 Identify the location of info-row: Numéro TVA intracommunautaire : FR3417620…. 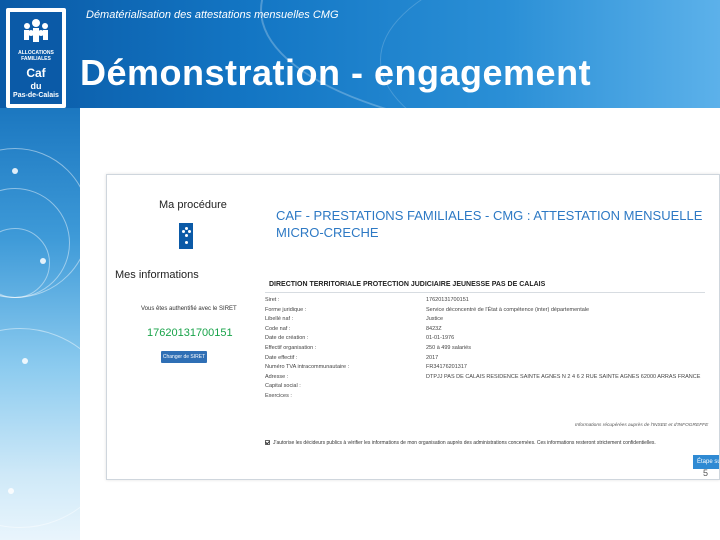
(492, 369).